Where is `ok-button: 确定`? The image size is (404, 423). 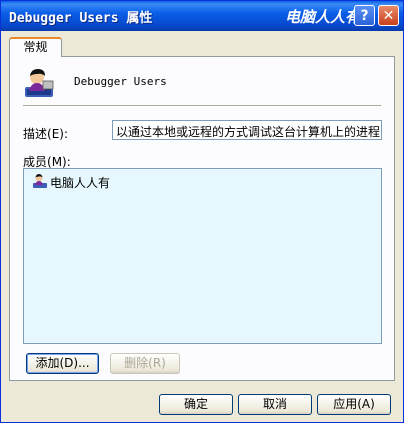
ok-button: 确定 is located at coordinates (196, 404).